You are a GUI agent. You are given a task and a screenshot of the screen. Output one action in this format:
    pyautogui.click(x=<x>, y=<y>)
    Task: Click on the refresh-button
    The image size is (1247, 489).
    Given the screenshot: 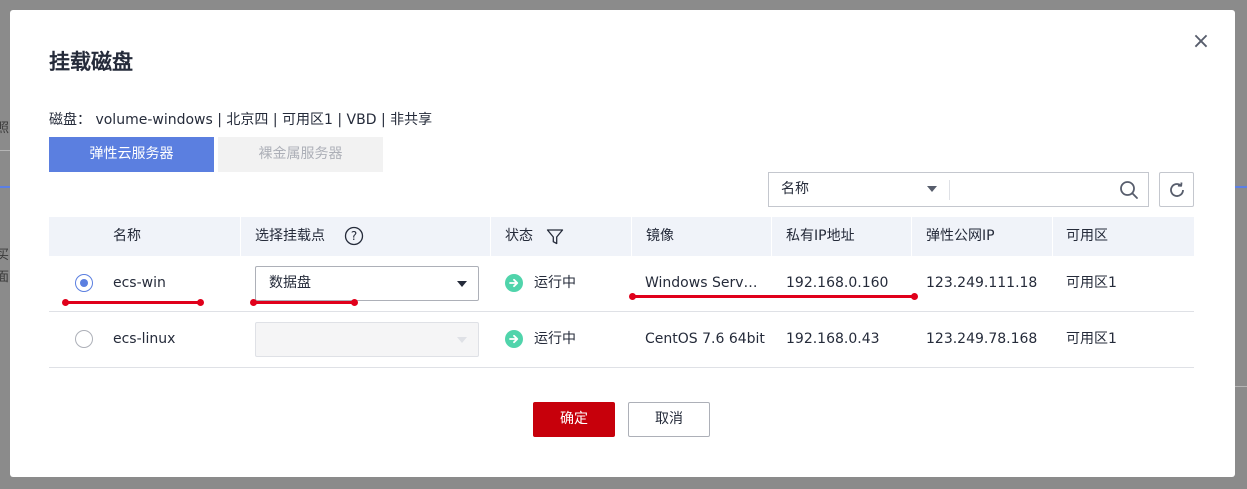 What is the action you would take?
    pyautogui.click(x=1176, y=189)
    